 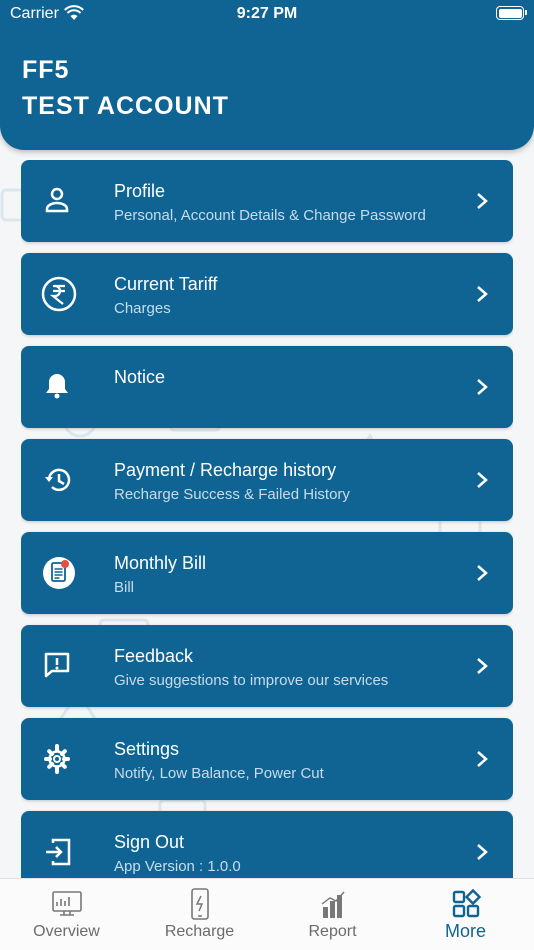 What do you see at coordinates (142, 308) in the screenshot?
I see `menu-item-subtitle: Charges` at bounding box center [142, 308].